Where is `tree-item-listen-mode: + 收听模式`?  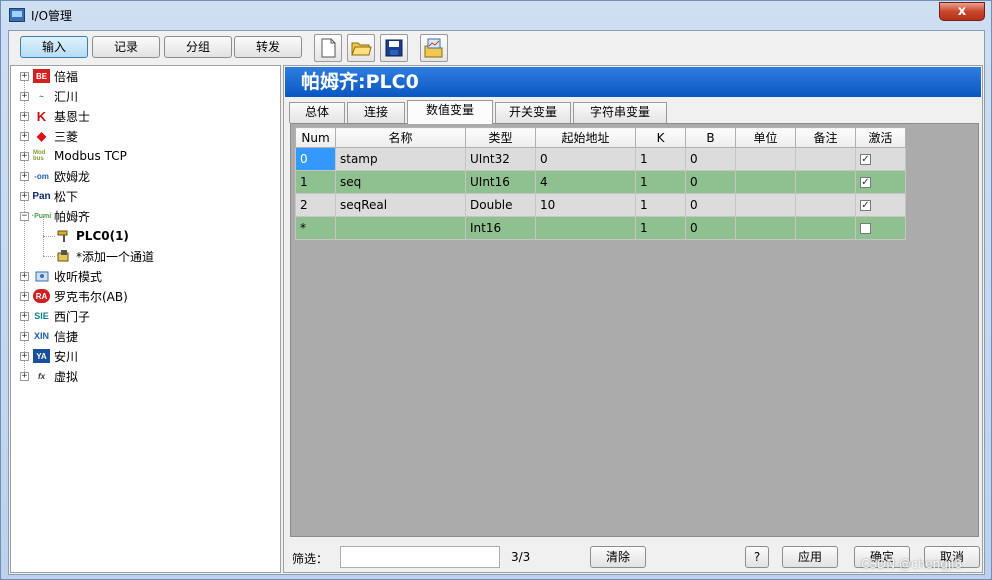 tree-item-listen-mode: + 收听模式 is located at coordinates (61, 276).